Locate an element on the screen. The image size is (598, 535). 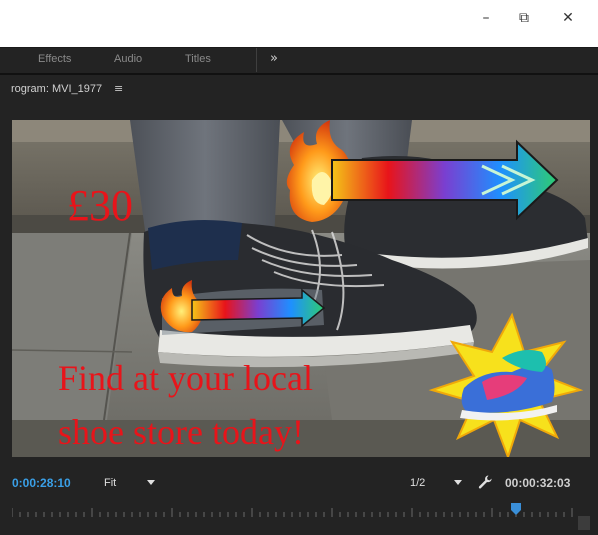
price-text: £30 is located at coordinates (100, 205).